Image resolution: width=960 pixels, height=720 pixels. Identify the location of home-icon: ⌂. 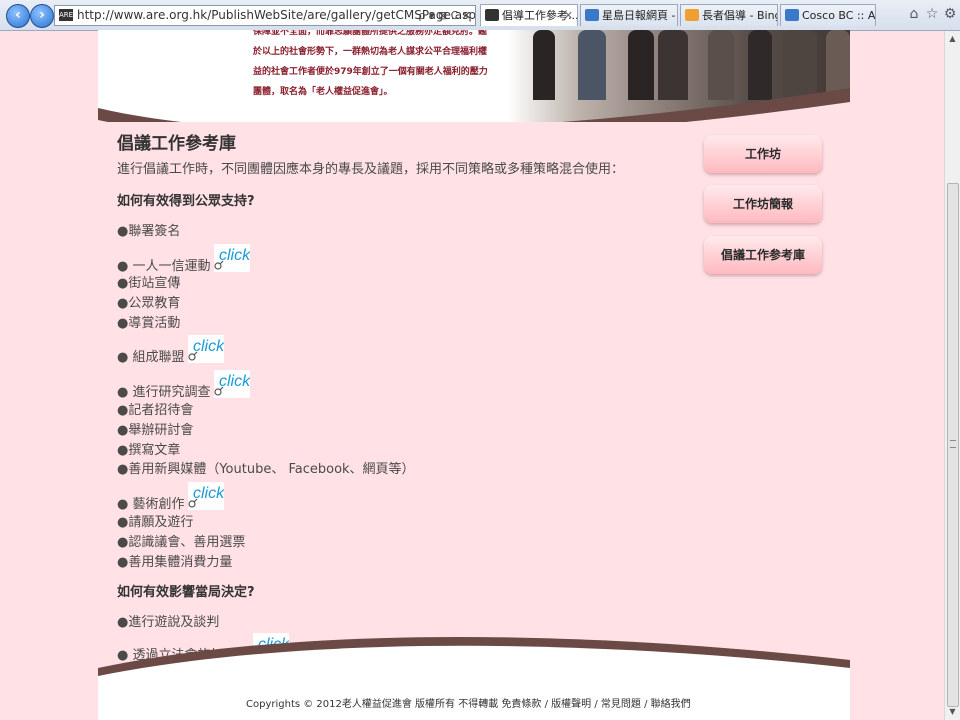
(914, 14).